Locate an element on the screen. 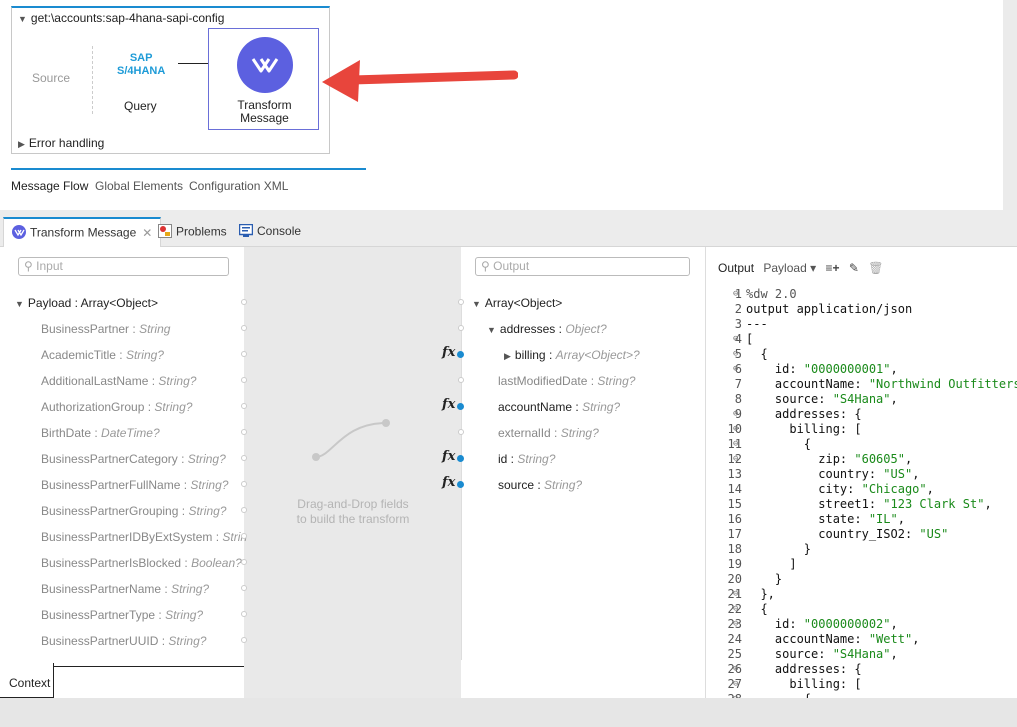 This screenshot has height=727, width=1017. error-handling-toggle: ▶ Error handling is located at coordinates (61, 143).